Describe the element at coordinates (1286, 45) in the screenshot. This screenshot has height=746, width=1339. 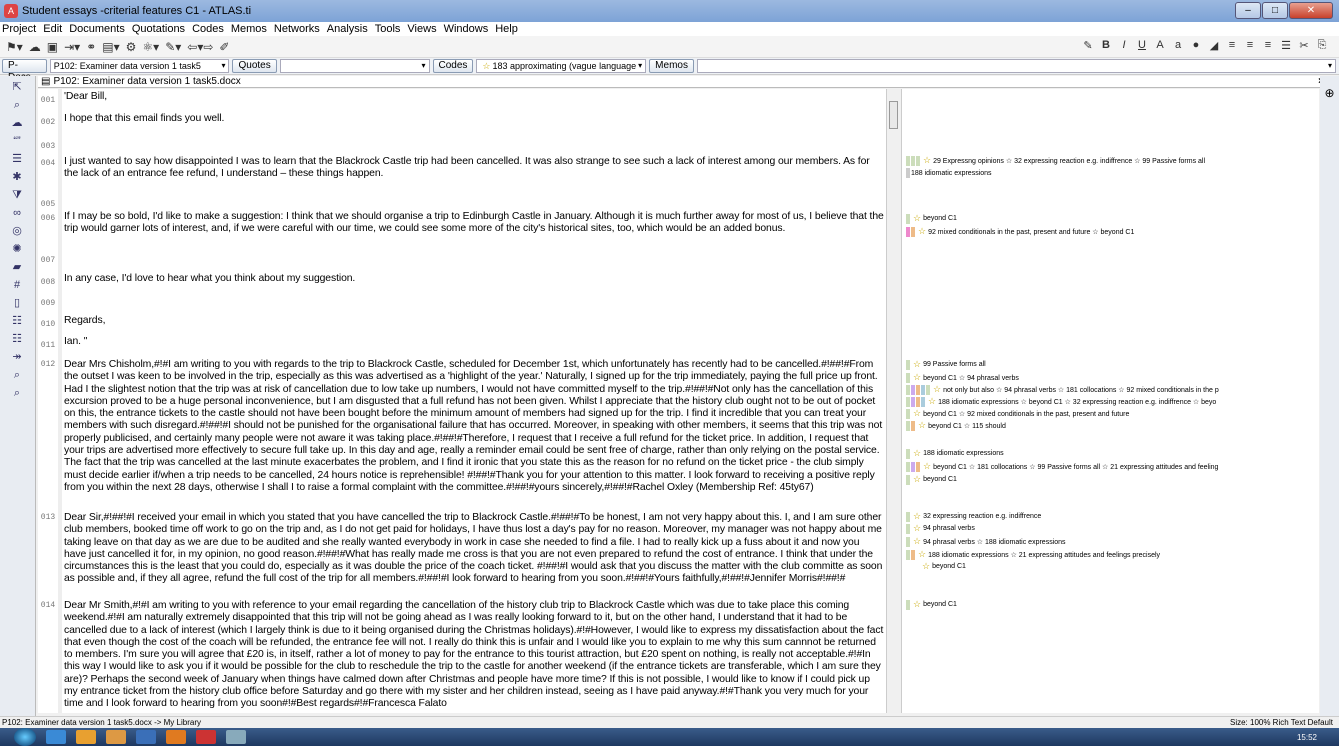
I see `list-icon: ☰` at that location.